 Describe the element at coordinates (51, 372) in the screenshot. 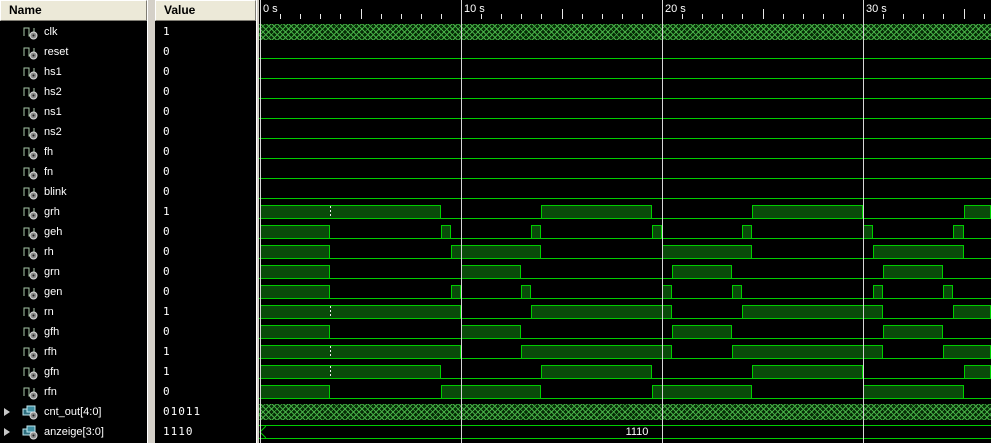

I see `signal-name-label: gfn` at that location.